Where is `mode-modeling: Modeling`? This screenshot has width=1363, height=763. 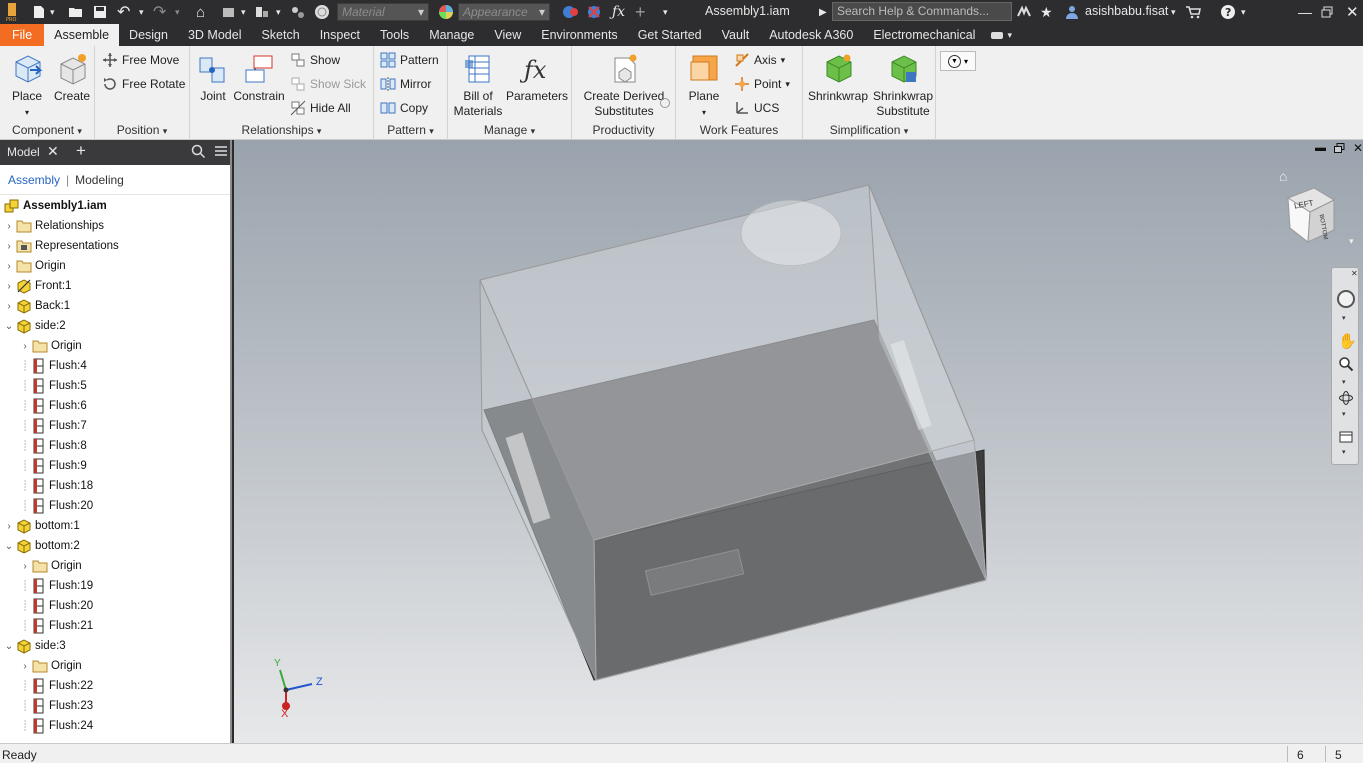
mode-modeling: Modeling is located at coordinates (99, 180).